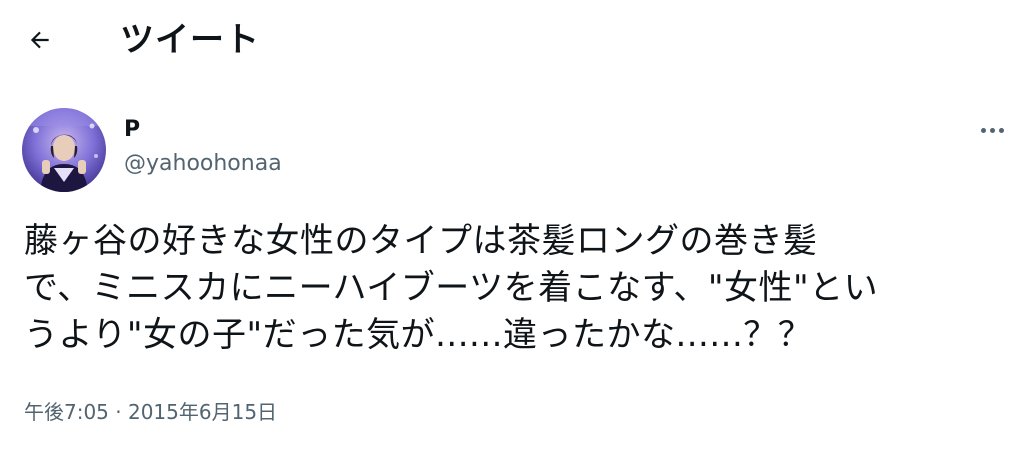 Image resolution: width=1024 pixels, height=452 pixels. I want to click on tweet-timestamp: 午後7:05 · 2015年6月15日, so click(150, 412).